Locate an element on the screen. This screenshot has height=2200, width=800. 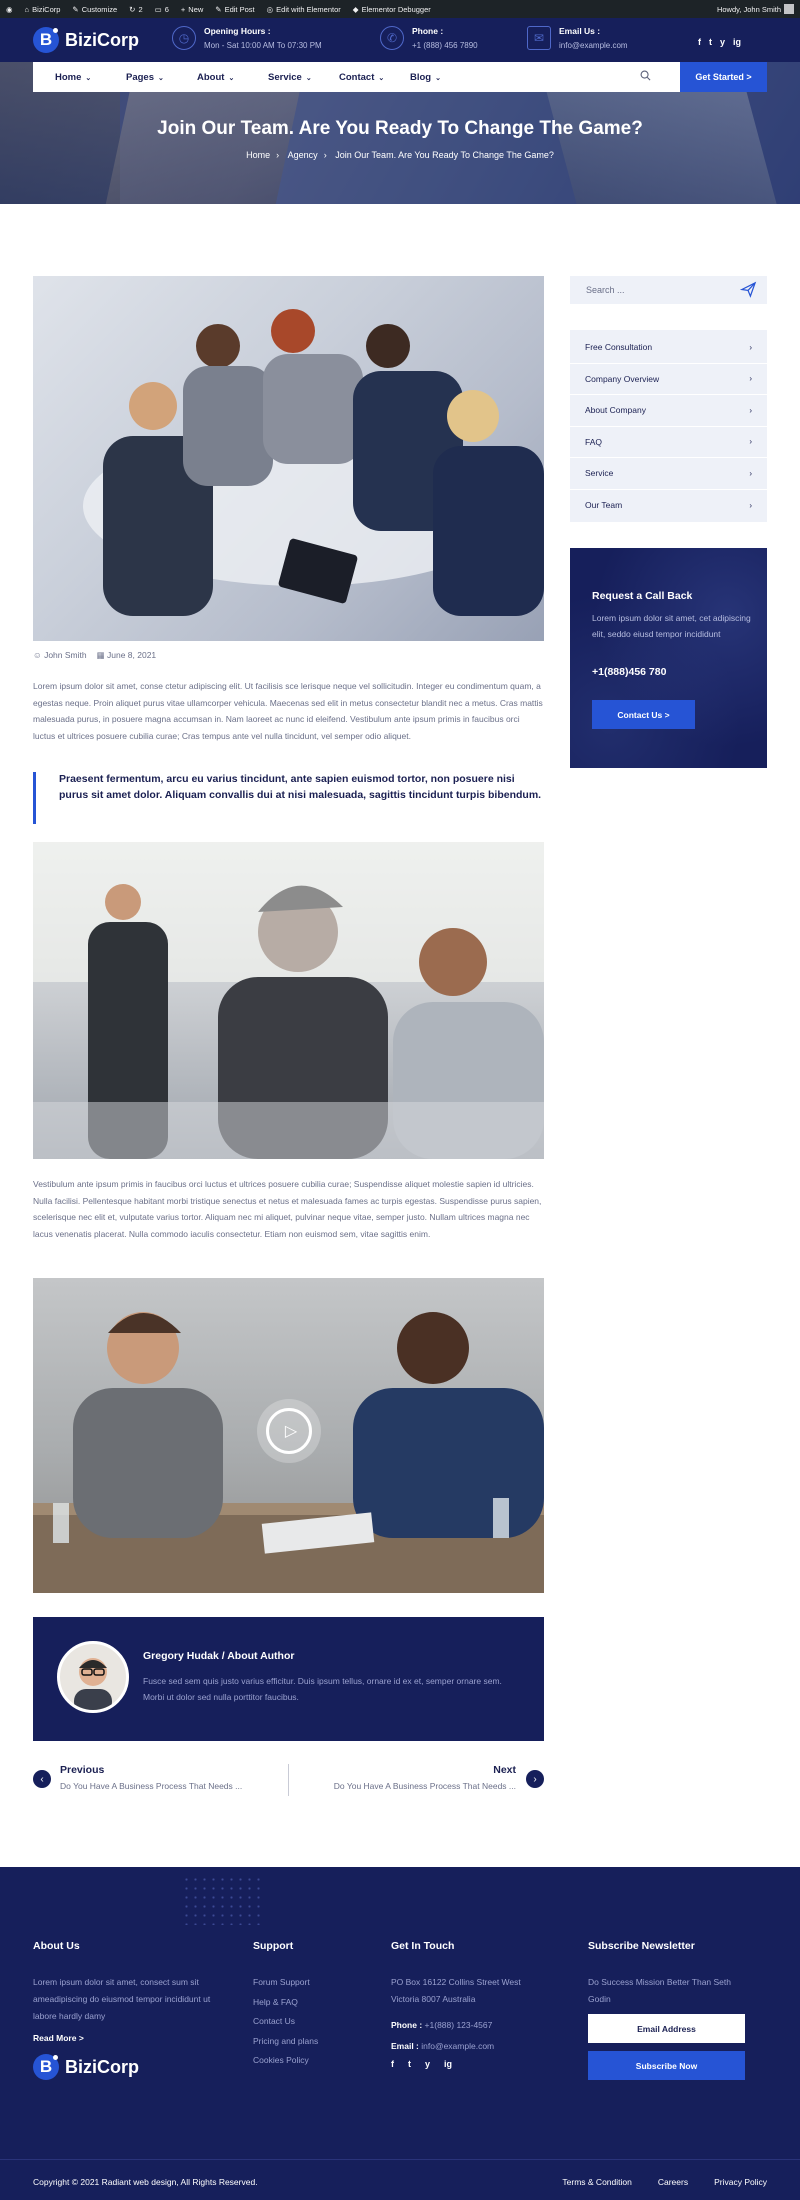
footer-careers-link: Careers is located at coordinates (673, 2182).